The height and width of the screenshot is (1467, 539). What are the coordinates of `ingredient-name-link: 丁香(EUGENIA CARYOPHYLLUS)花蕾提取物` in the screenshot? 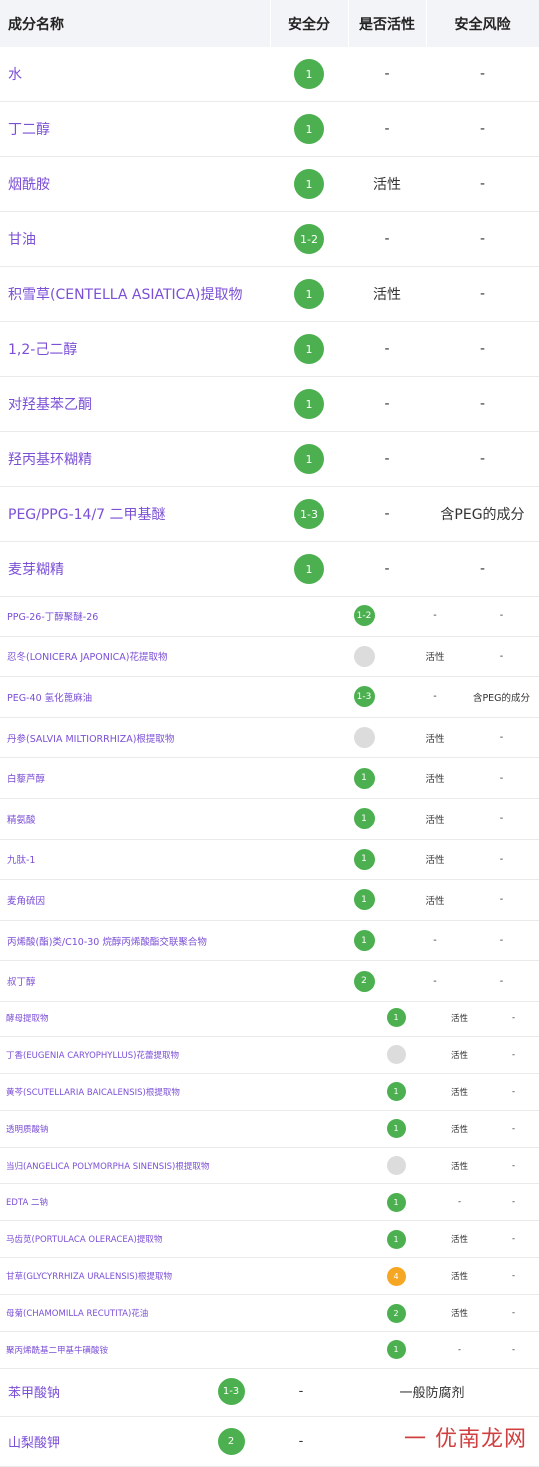 It's located at (180, 1055).